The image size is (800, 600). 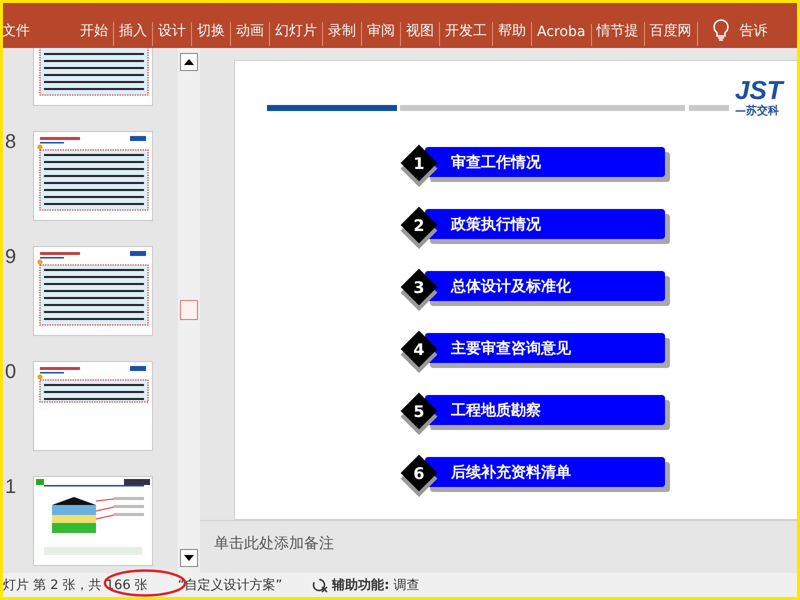 What do you see at coordinates (545, 224) in the screenshot?
I see `agenda-item: 政策执行情况` at bounding box center [545, 224].